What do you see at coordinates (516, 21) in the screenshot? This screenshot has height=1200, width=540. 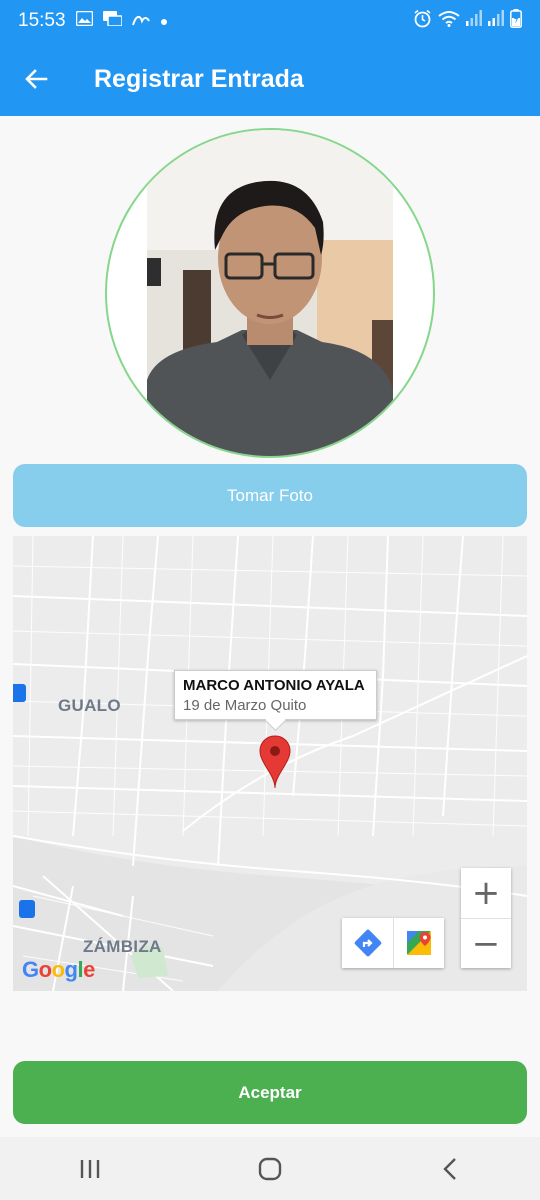 I see `battery-charging-icon` at bounding box center [516, 21].